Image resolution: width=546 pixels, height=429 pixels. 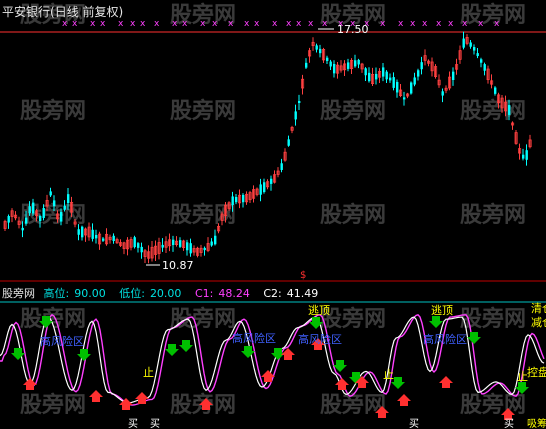 I want to click on right-label-clear: 清仓, so click(x=538, y=308).